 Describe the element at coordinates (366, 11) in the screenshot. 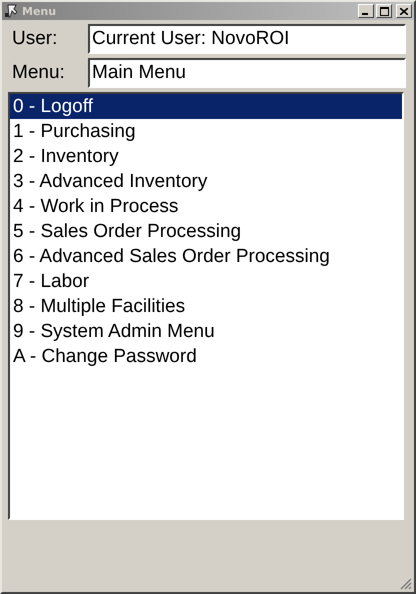

I see `minimize-button` at that location.